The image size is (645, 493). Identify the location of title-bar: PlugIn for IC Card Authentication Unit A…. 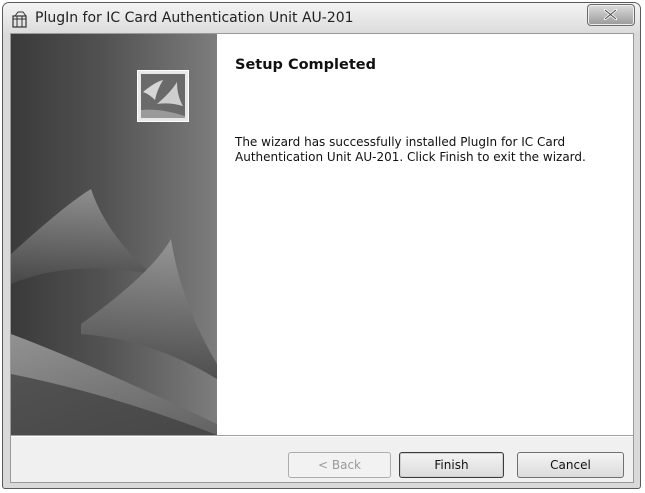
(321, 18).